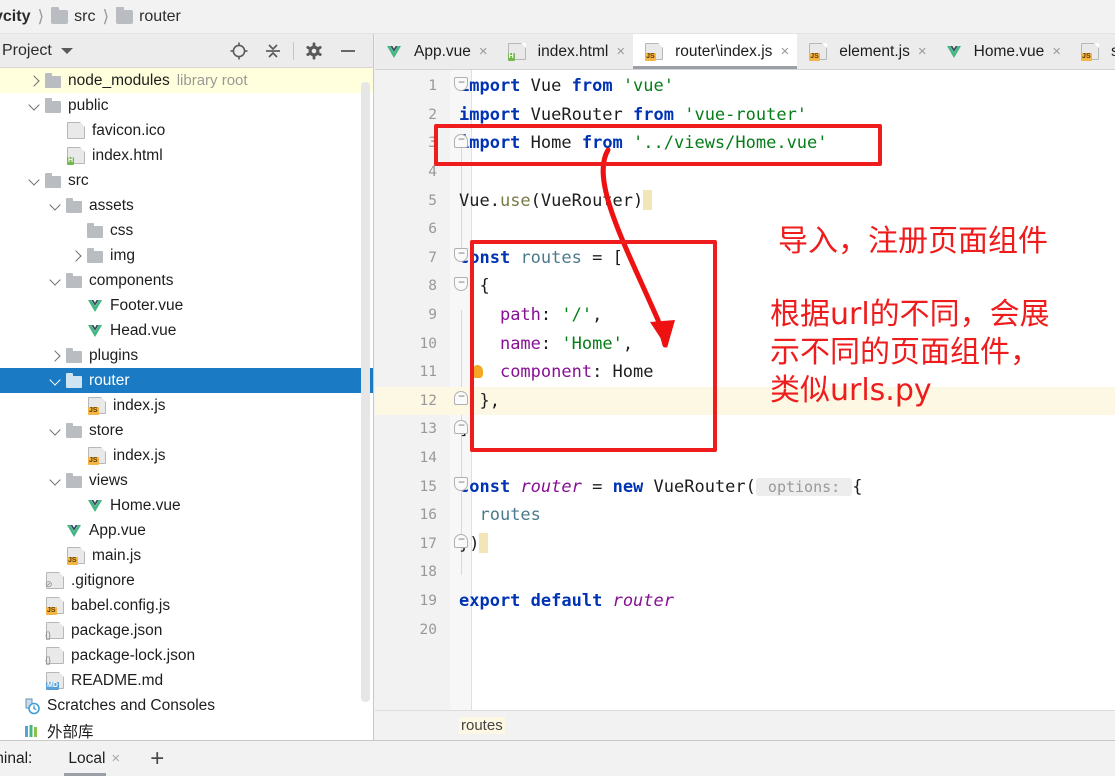 Image resolution: width=1115 pixels, height=776 pixels. What do you see at coordinates (482, 725) in the screenshot?
I see `status-breadcrumb: routes` at bounding box center [482, 725].